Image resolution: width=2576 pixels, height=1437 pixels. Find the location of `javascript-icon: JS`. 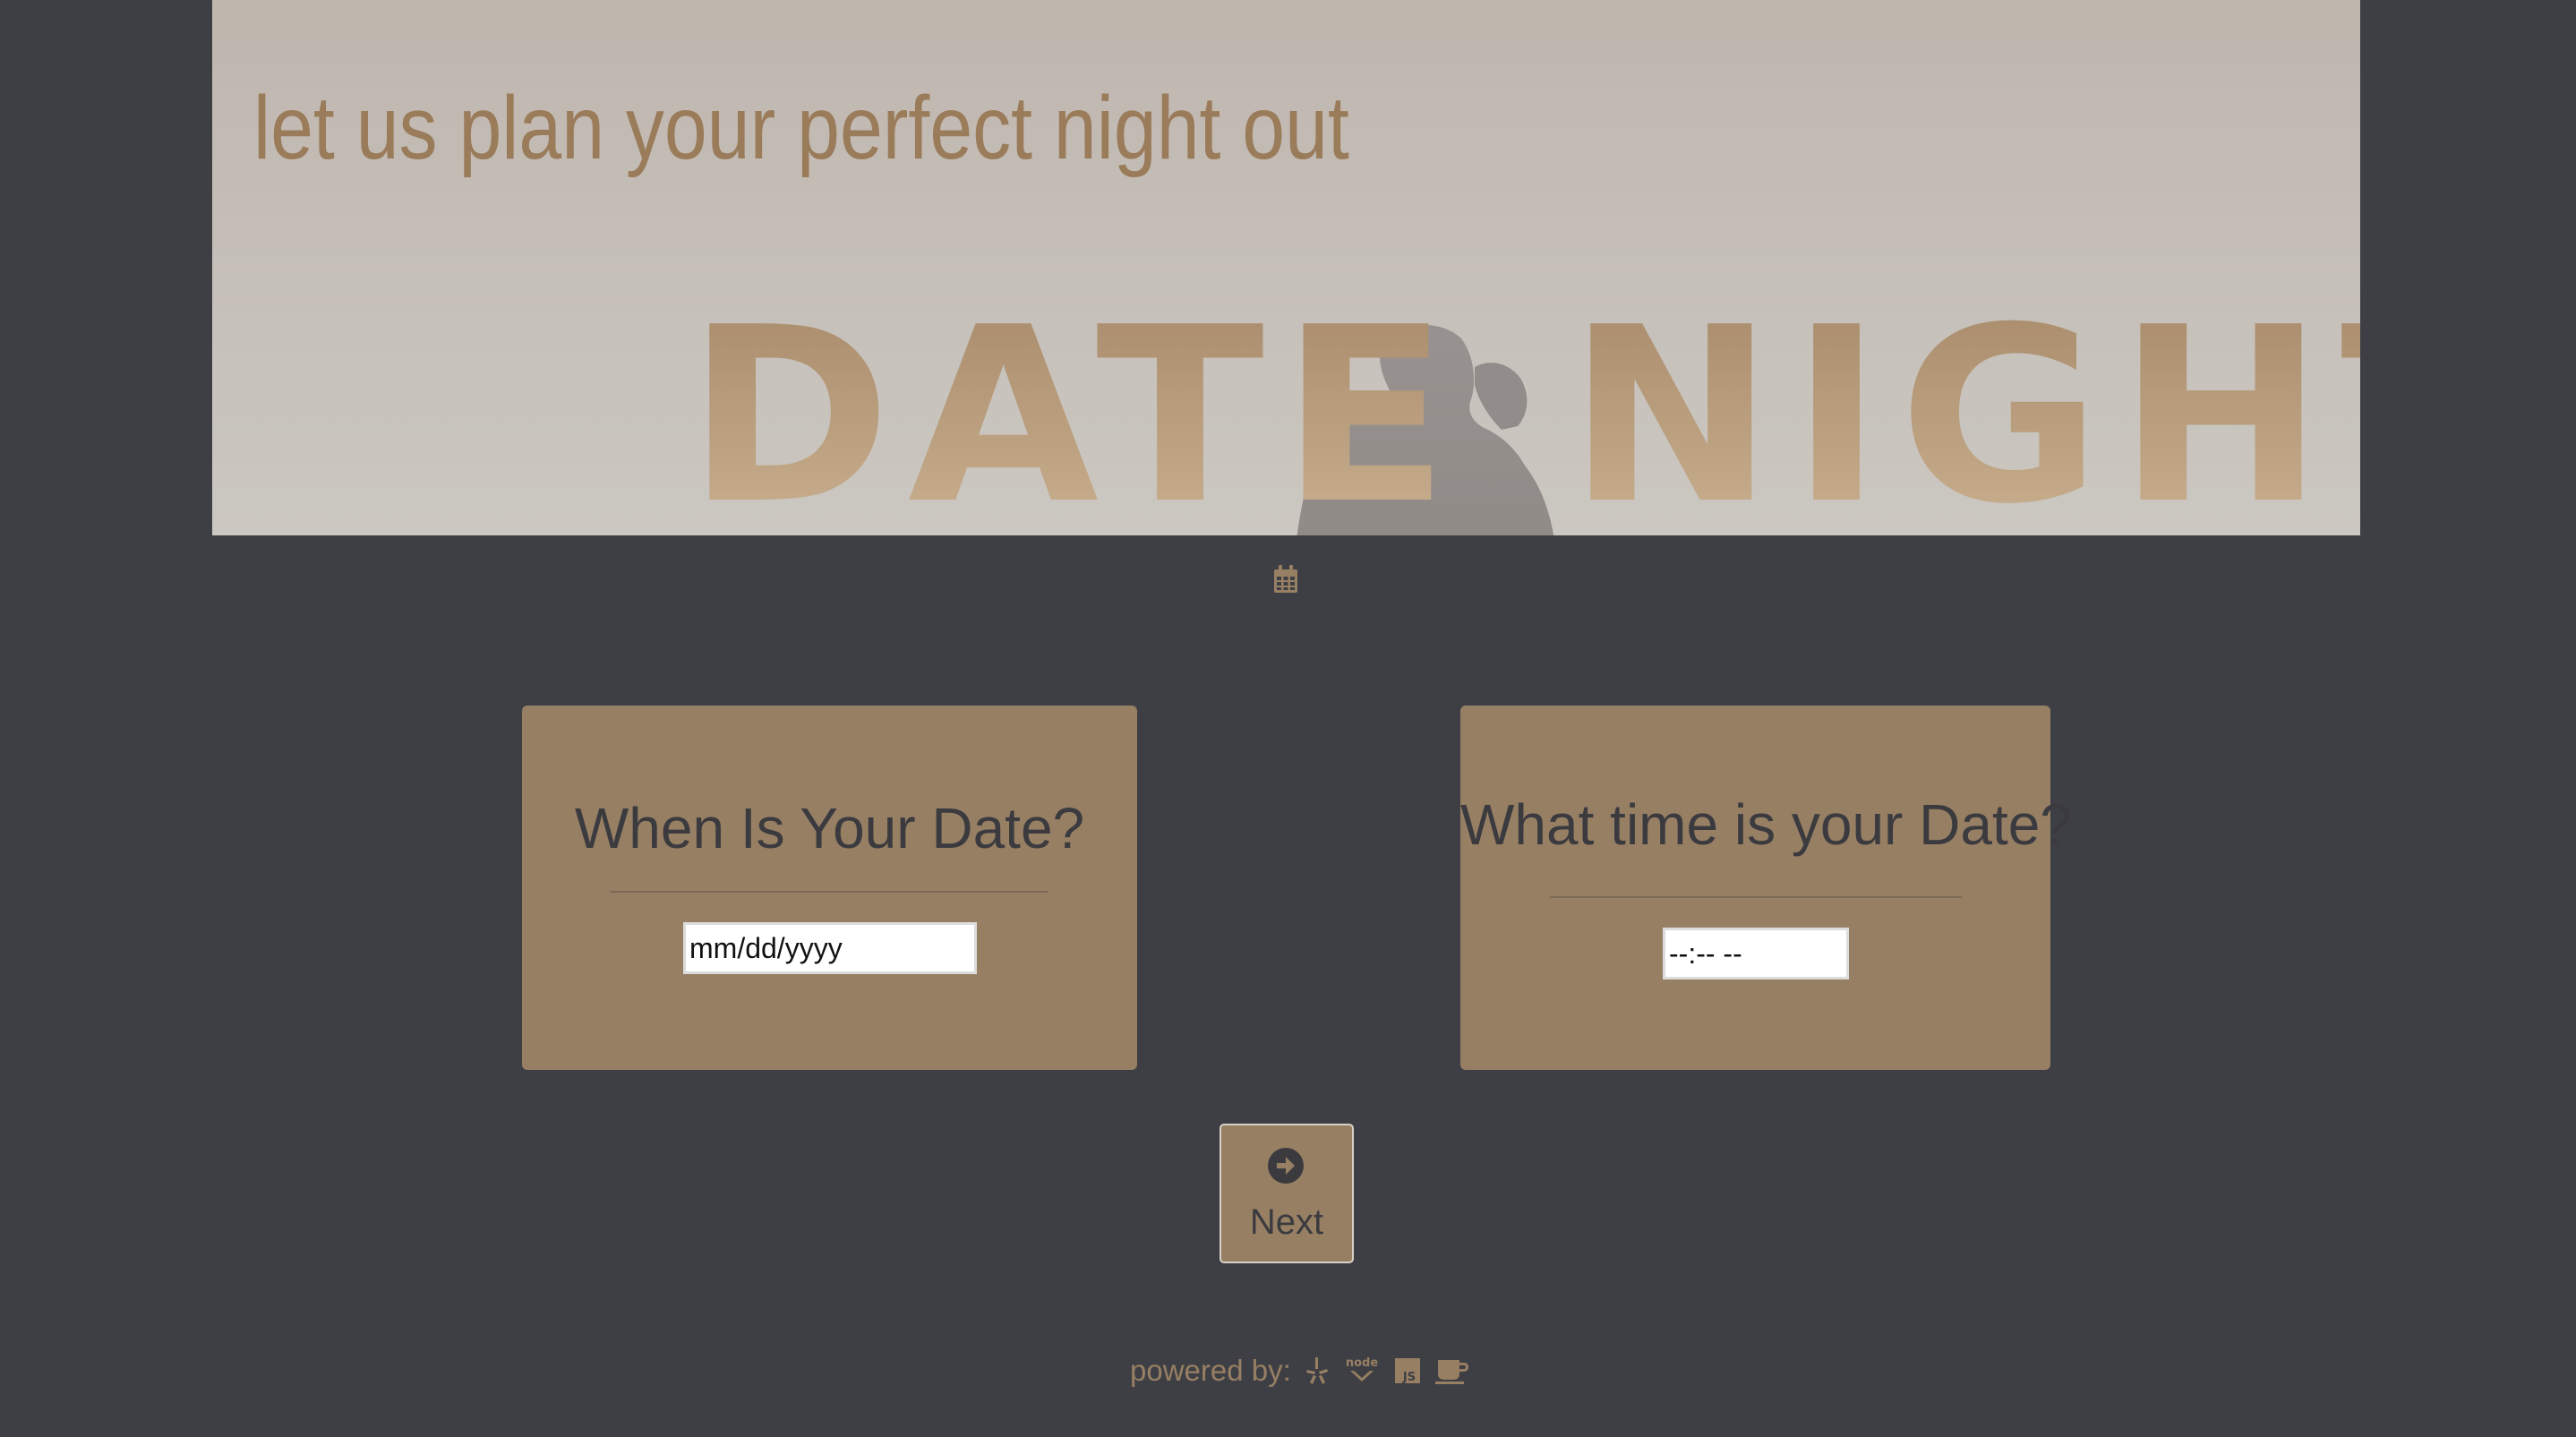

javascript-icon: JS is located at coordinates (1408, 1371).